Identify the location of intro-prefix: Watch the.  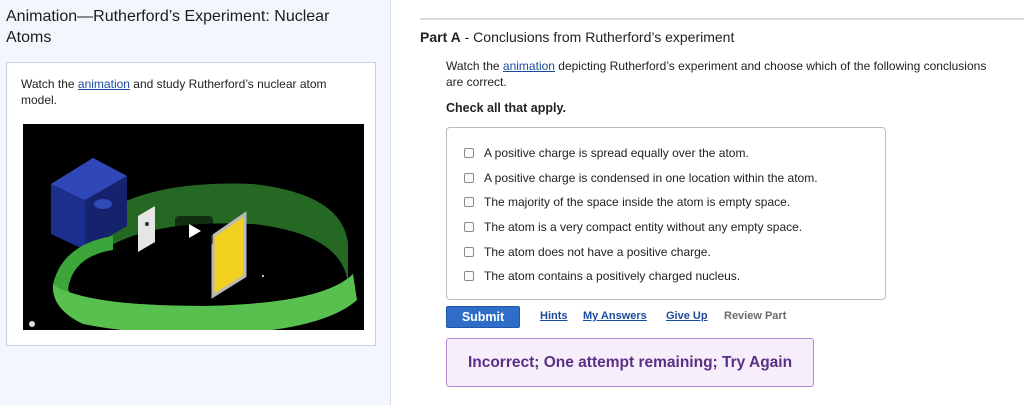
(49, 84).